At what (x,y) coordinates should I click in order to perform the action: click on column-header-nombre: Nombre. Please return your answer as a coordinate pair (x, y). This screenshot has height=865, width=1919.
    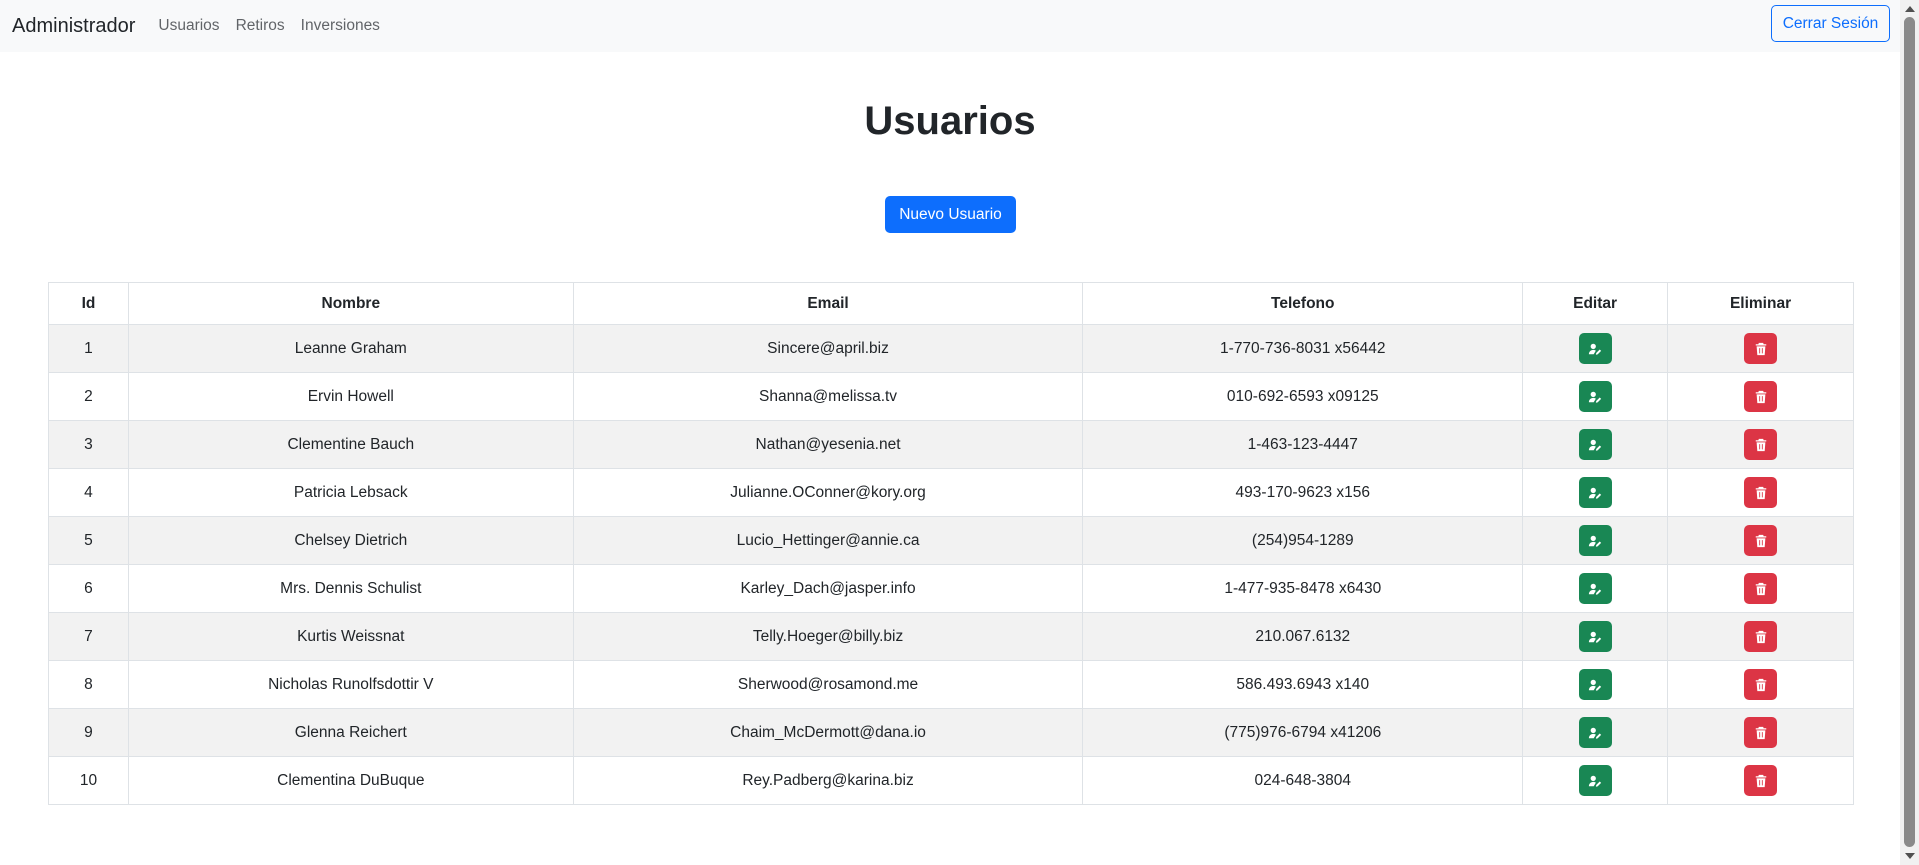
    Looking at the image, I should click on (350, 303).